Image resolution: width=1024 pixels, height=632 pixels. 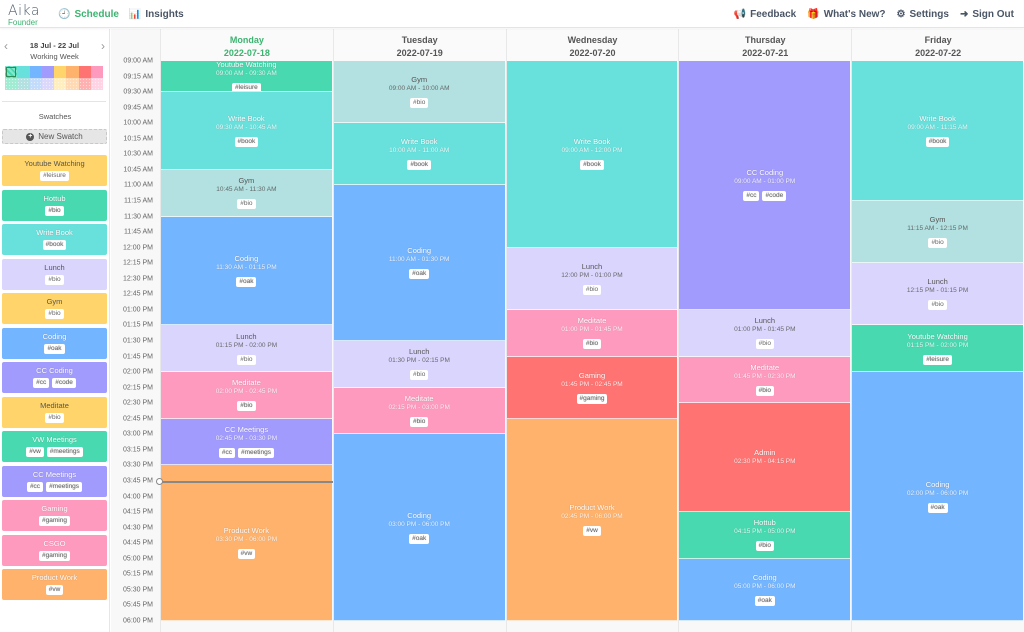 I want to click on tag: #bio, so click(x=764, y=344).